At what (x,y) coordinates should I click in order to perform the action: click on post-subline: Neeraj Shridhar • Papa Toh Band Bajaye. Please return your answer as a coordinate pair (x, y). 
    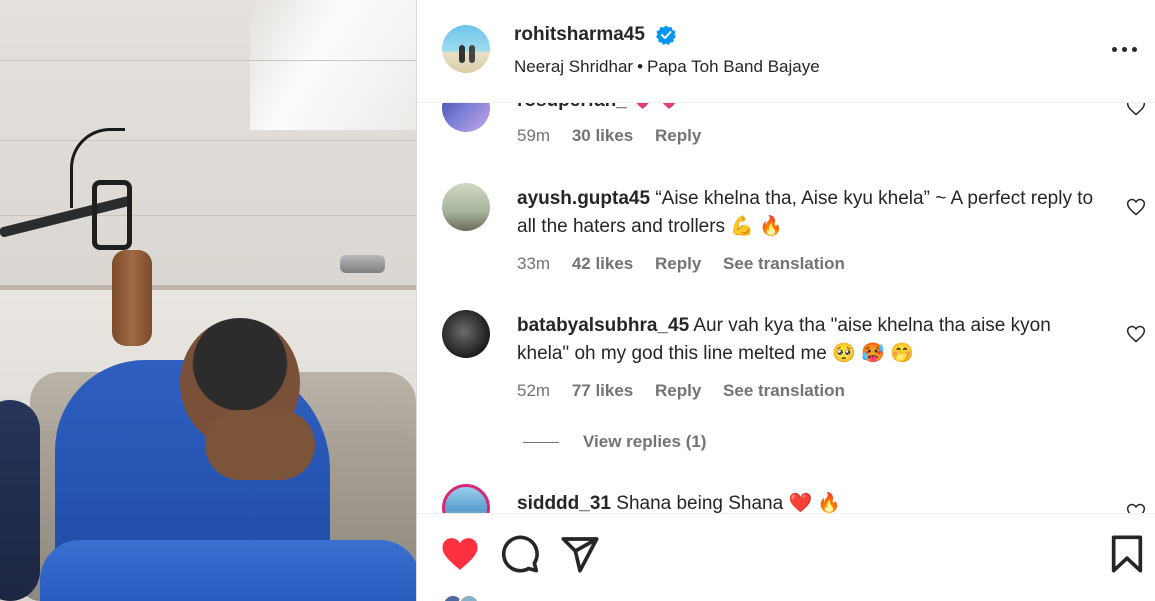
    Looking at the image, I should click on (667, 67).